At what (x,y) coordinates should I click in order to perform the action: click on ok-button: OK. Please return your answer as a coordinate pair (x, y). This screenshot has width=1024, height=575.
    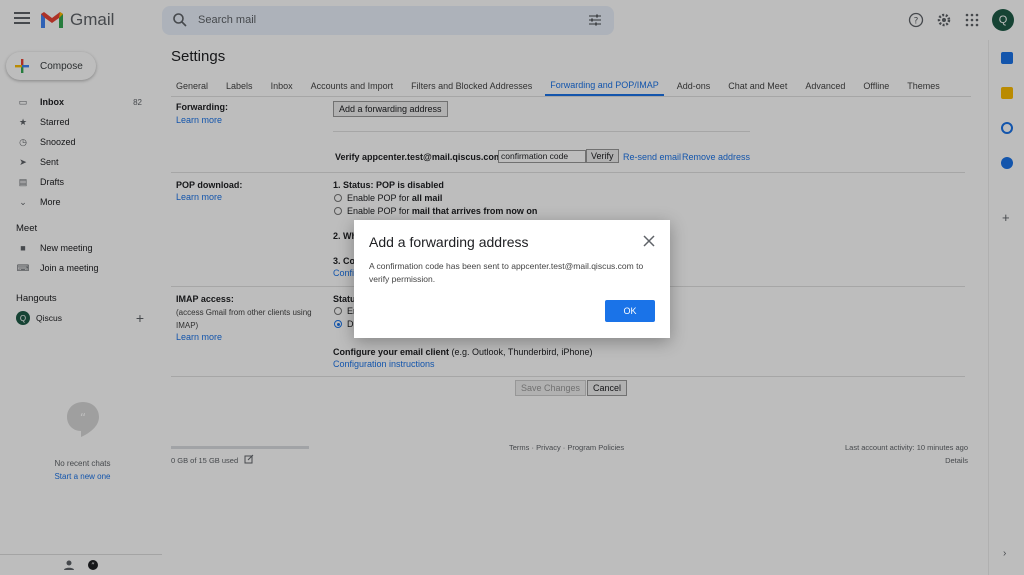
    Looking at the image, I should click on (630, 311).